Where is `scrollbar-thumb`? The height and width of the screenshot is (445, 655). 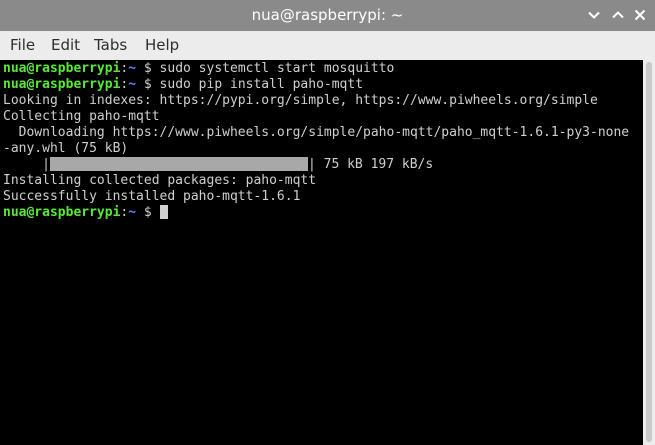 scrollbar-thumb is located at coordinates (649, 252).